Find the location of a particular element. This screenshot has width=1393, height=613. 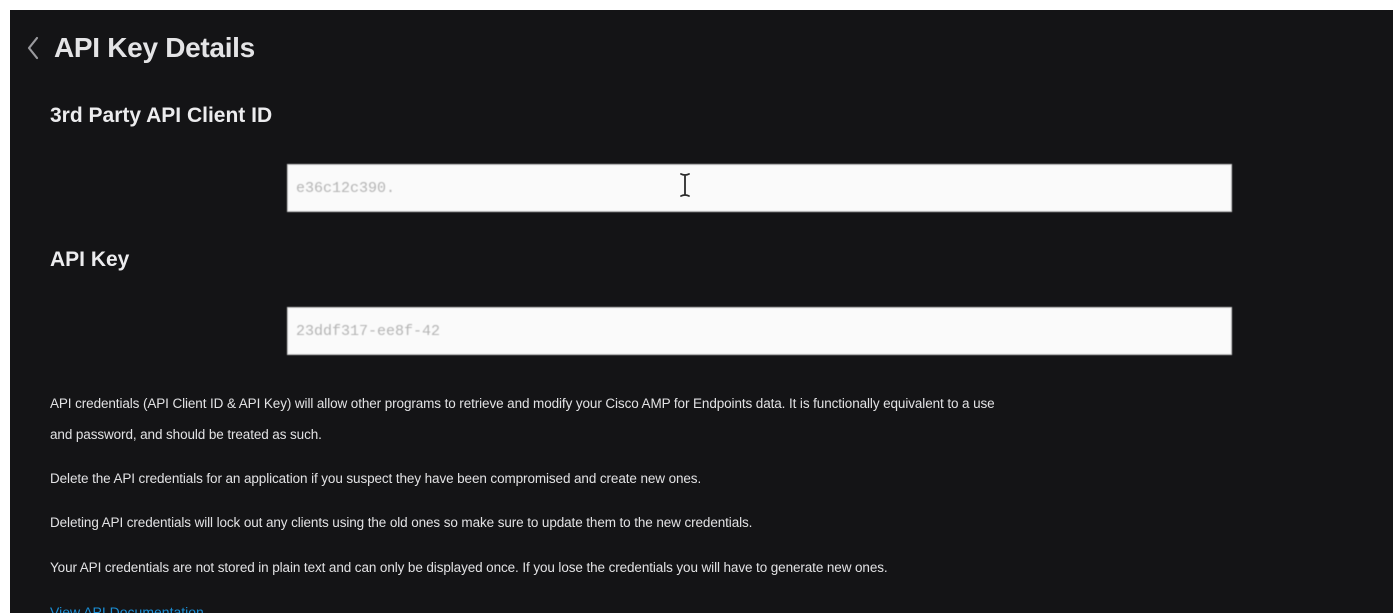

title-row: API Key Details is located at coordinates (138, 48).